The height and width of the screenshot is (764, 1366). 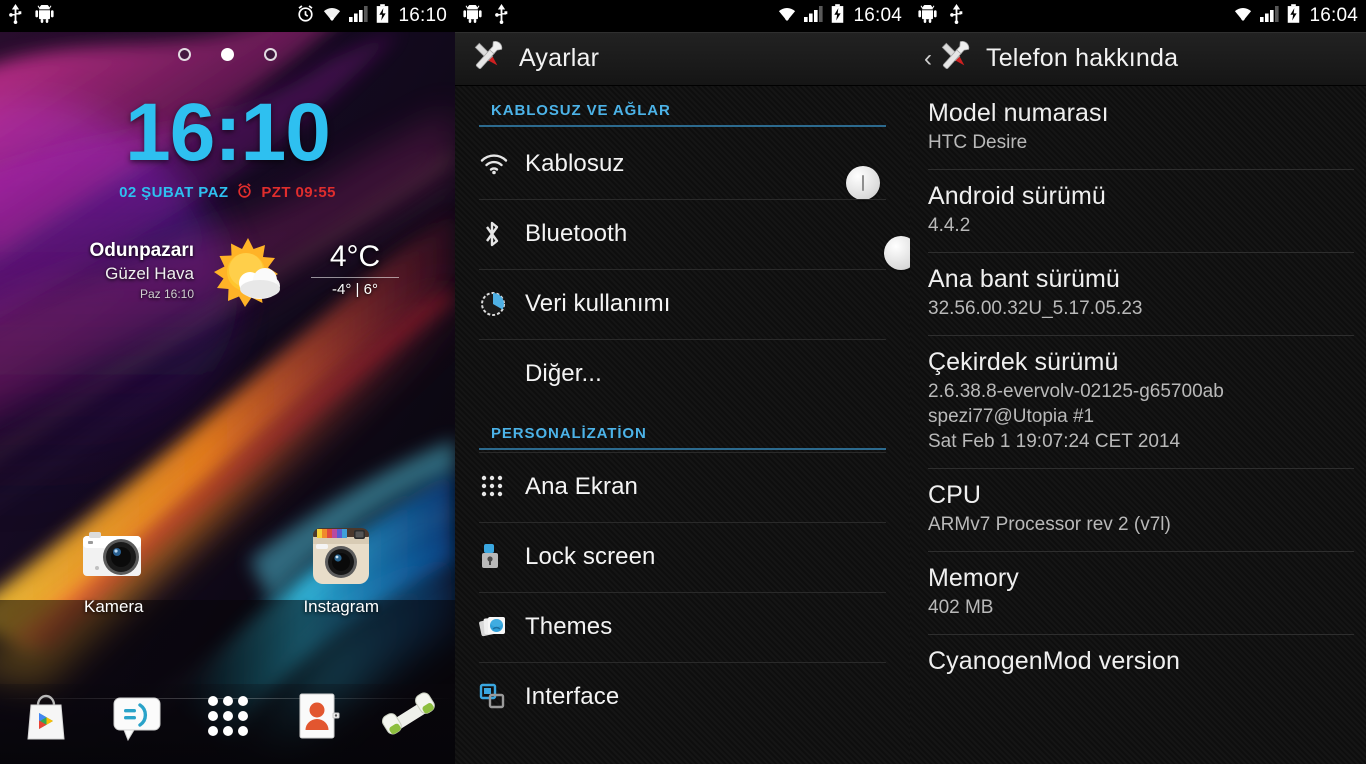 I want to click on dock-item-play-store, so click(x=45, y=718).